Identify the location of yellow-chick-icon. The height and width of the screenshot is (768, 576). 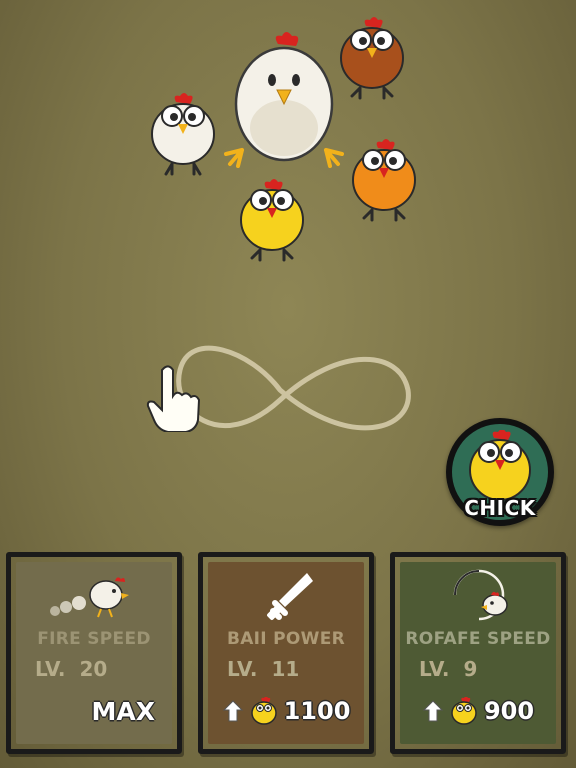
(272, 220).